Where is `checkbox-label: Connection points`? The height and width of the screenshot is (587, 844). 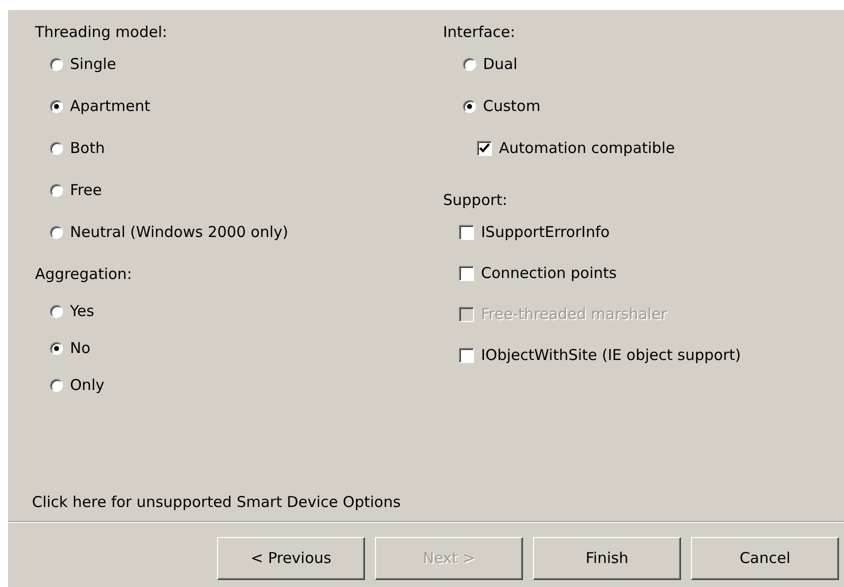
checkbox-label: Connection points is located at coordinates (549, 273).